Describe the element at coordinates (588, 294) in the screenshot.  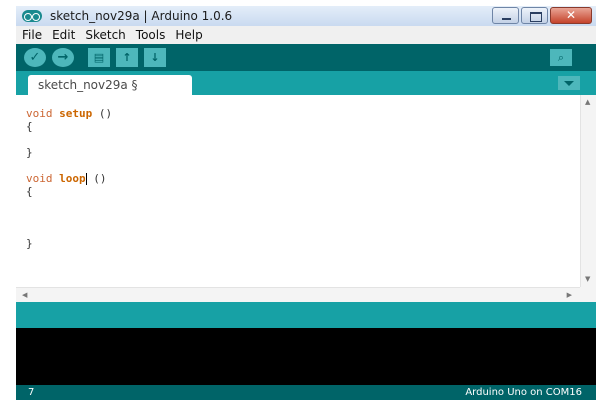
I see `scrollbar-corner` at that location.